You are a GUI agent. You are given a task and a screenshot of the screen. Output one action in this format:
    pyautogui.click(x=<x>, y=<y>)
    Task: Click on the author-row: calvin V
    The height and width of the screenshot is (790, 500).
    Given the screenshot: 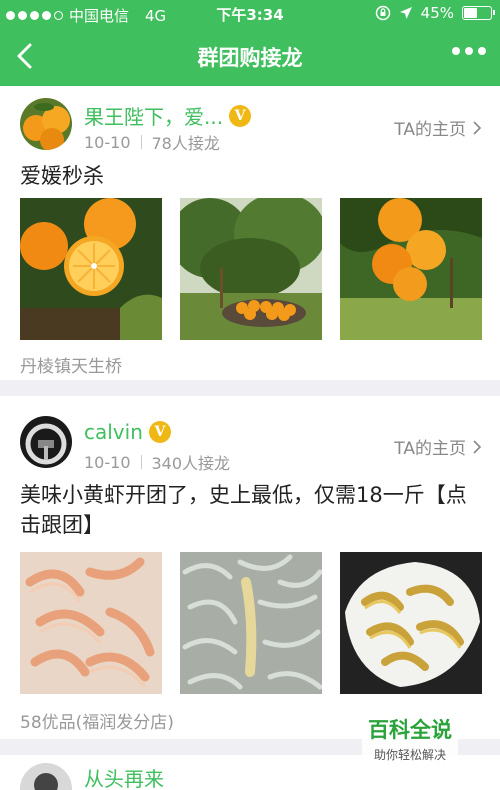 What is the action you would take?
    pyautogui.click(x=127, y=432)
    